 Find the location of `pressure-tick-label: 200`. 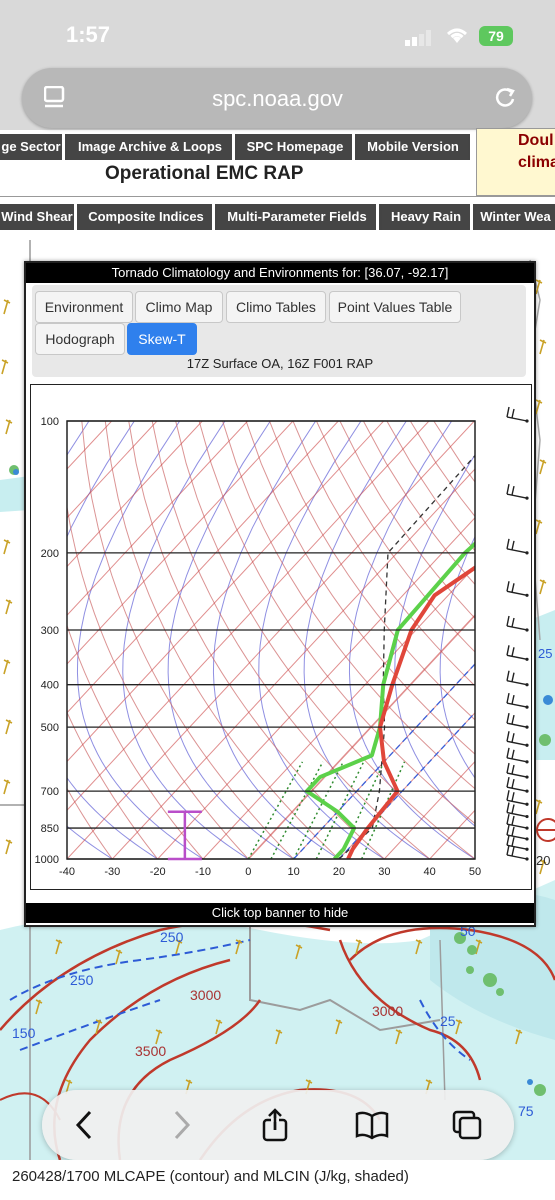

pressure-tick-label: 200 is located at coordinates (50, 554).